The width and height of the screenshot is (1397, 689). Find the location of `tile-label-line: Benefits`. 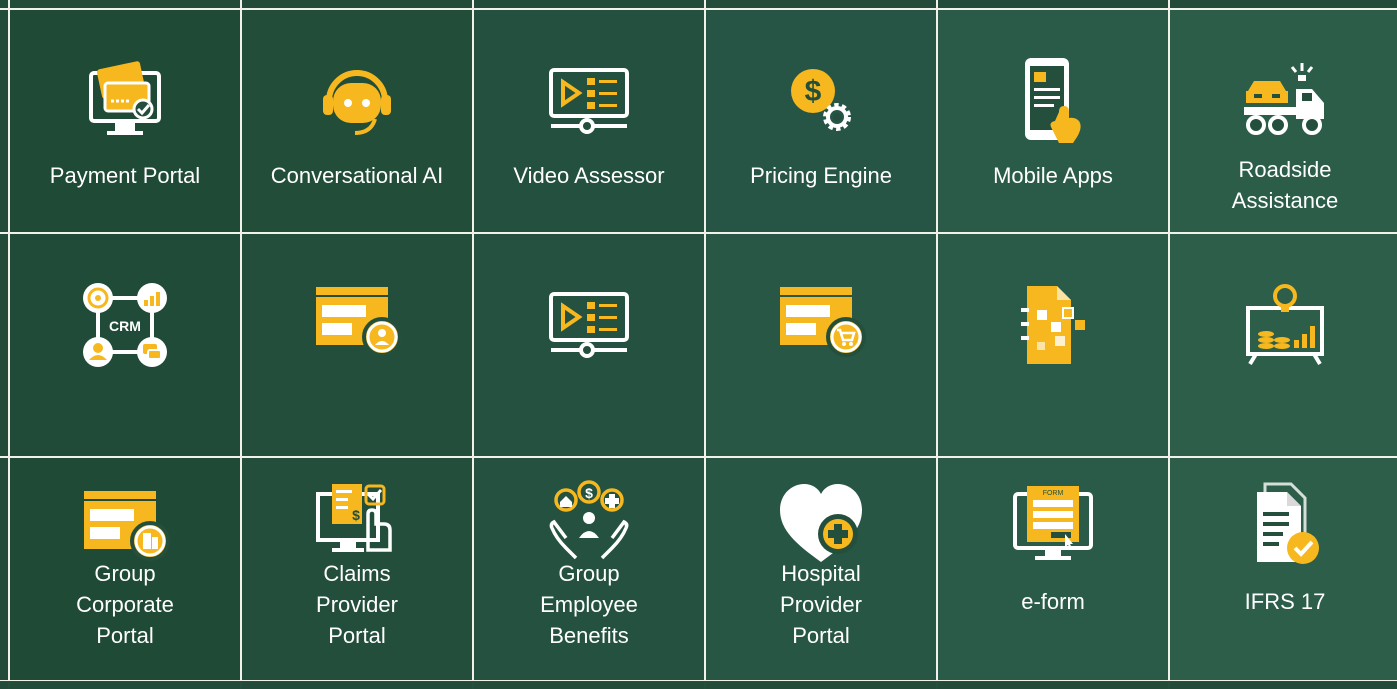

tile-label-line: Benefits is located at coordinates (589, 635).